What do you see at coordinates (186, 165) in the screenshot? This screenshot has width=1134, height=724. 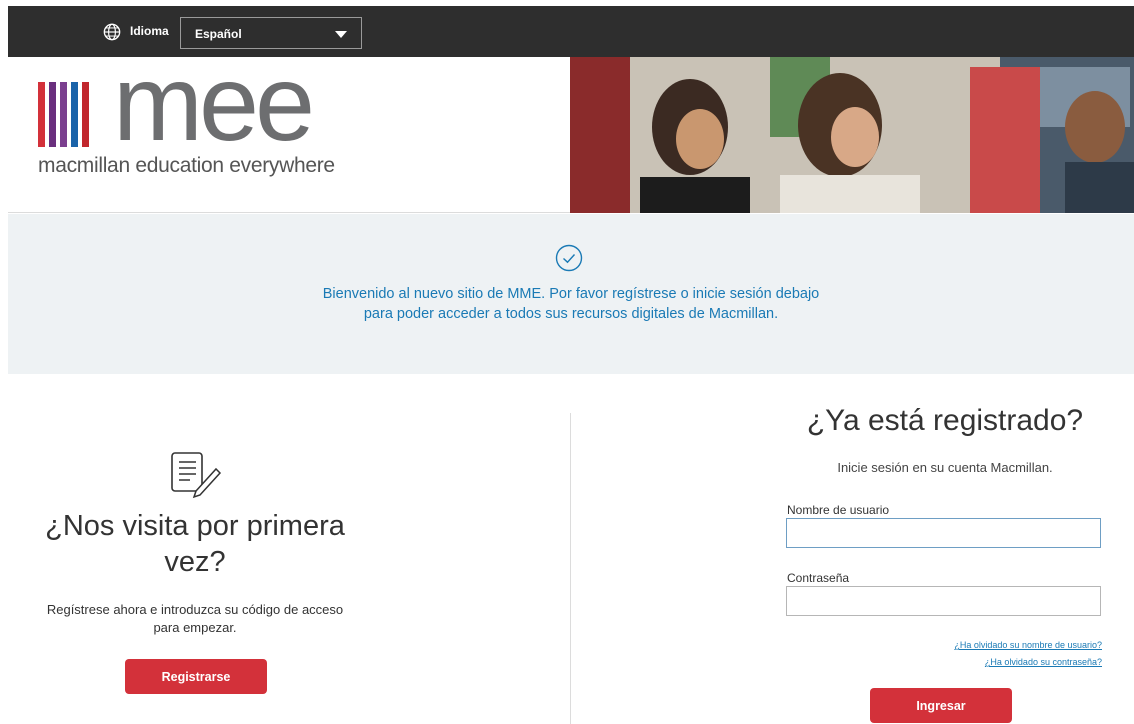 I see `logo-tagline: macmillan education everywhere` at bounding box center [186, 165].